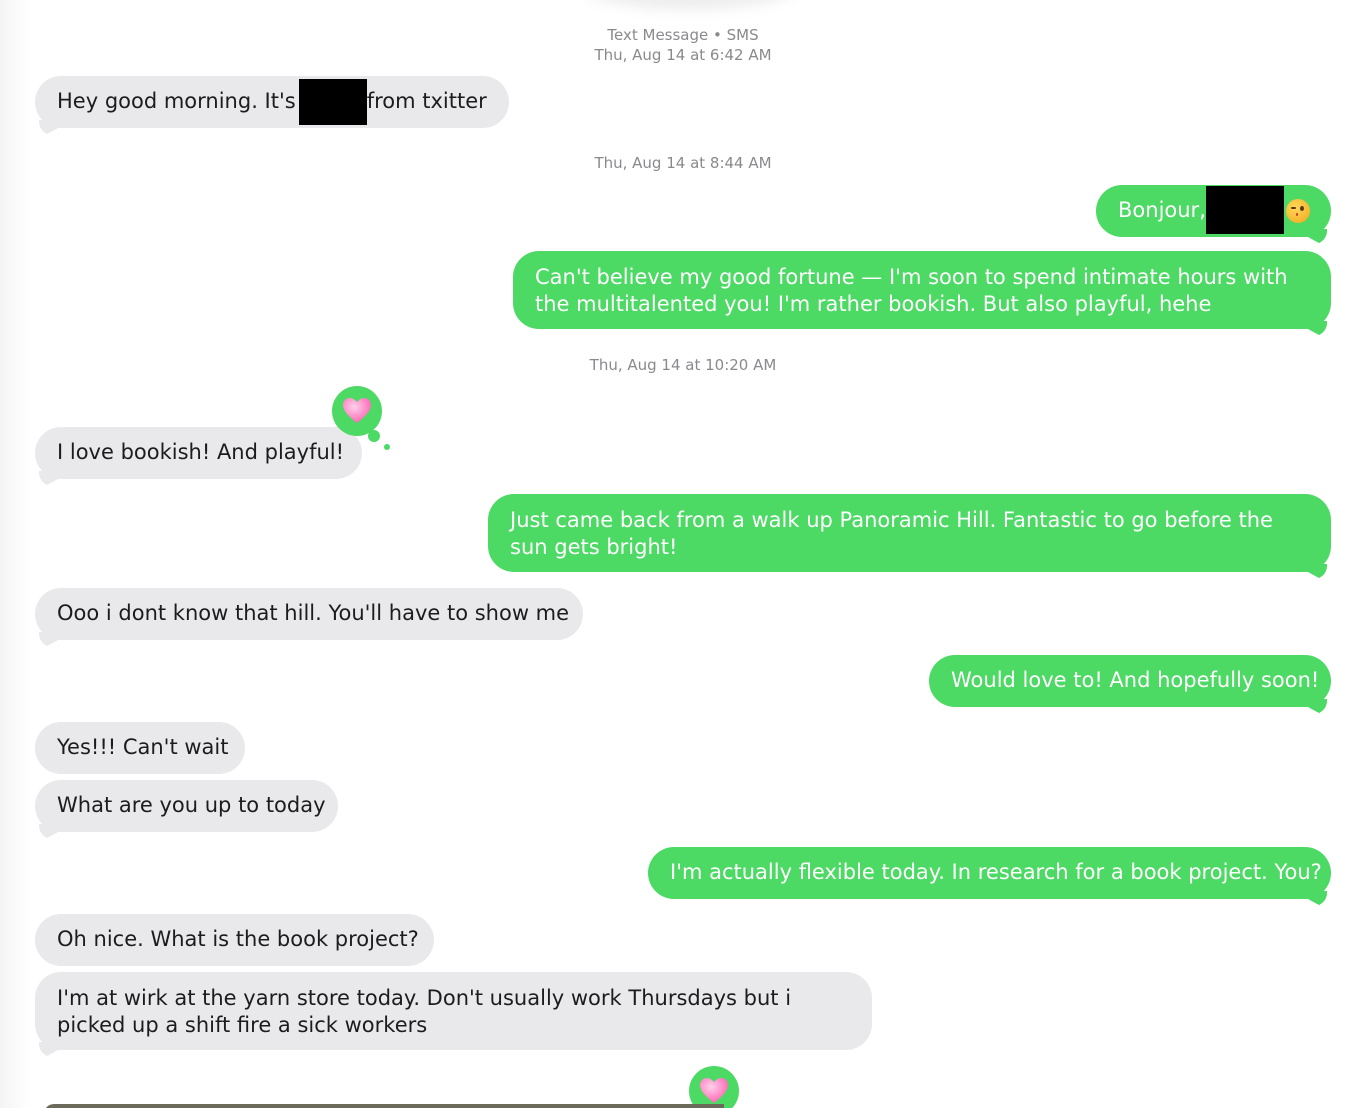  I want to click on outgoing-message: Would love to! And hopefully soon!, so click(1130, 681).